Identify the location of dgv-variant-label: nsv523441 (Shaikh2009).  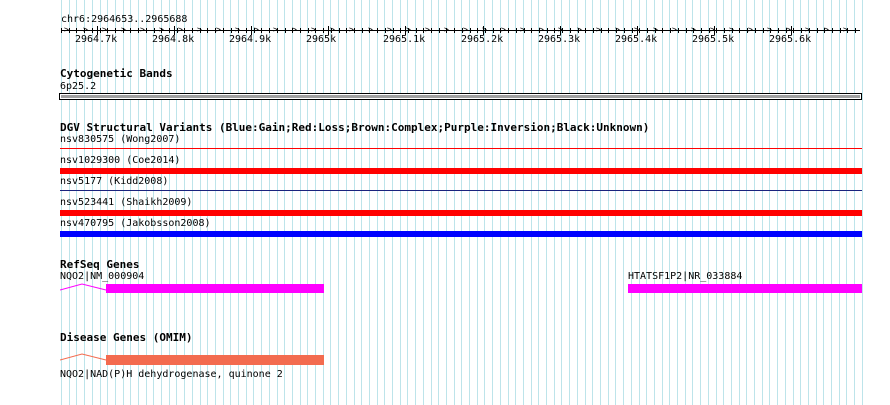
(126, 202).